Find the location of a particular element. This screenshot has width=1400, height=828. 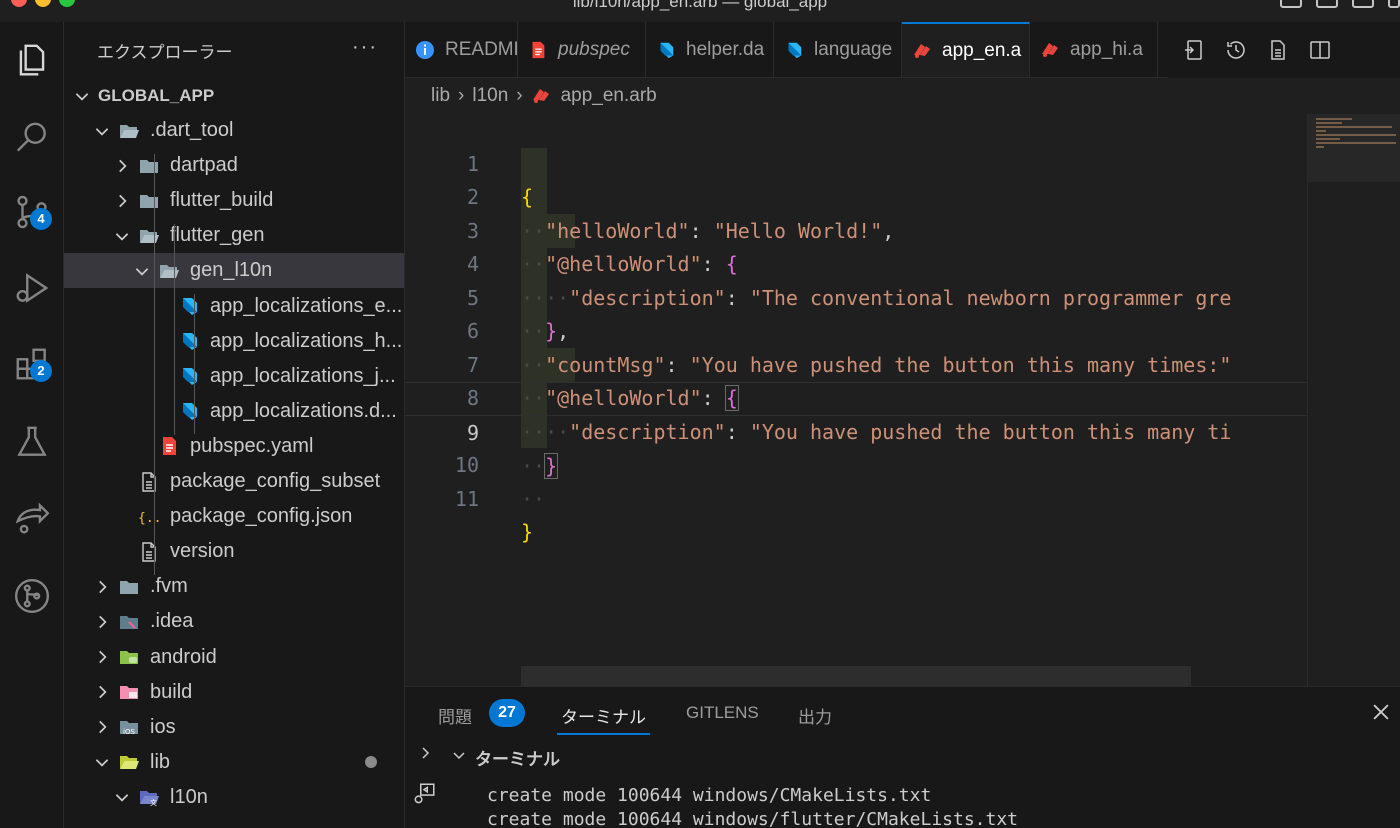

timeline-icon is located at coordinates (1236, 50).